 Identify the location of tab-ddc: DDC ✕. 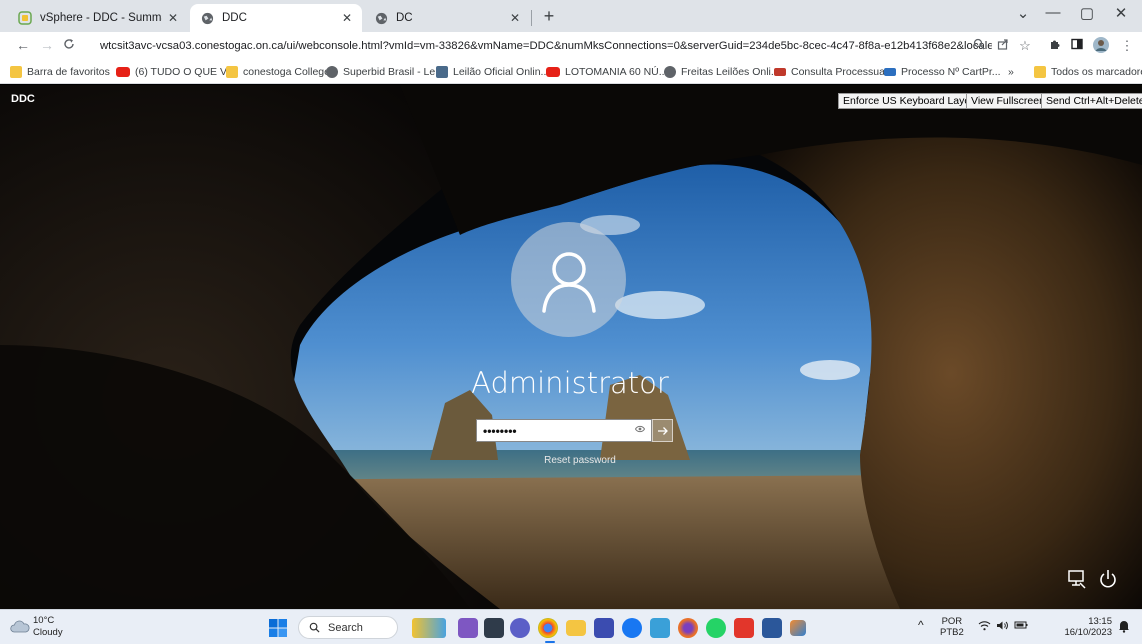
(276, 18).